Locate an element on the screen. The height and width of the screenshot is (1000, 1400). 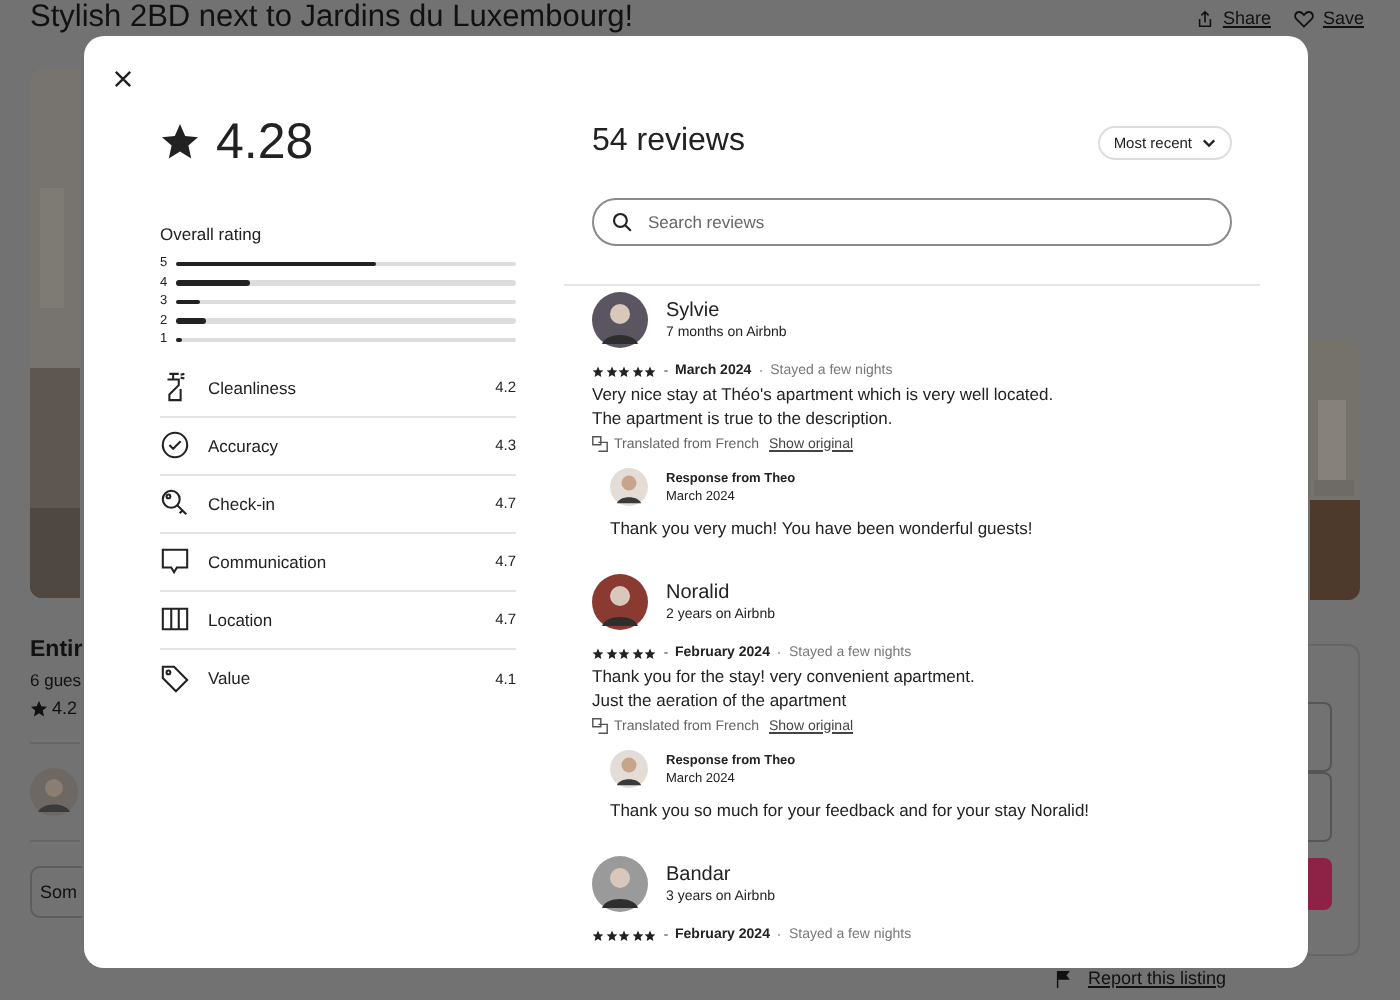
check-circle-icon is located at coordinates (175, 445).